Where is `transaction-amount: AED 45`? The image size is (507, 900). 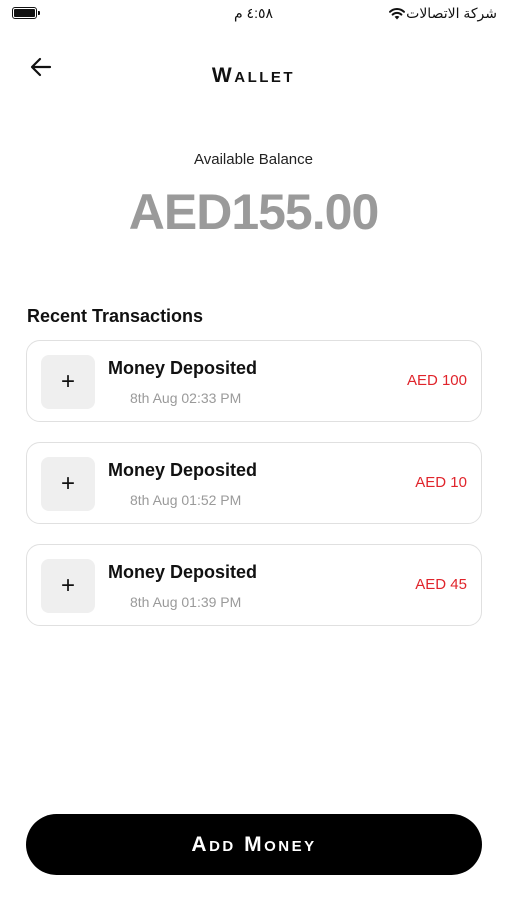
transaction-amount: AED 45 is located at coordinates (441, 584).